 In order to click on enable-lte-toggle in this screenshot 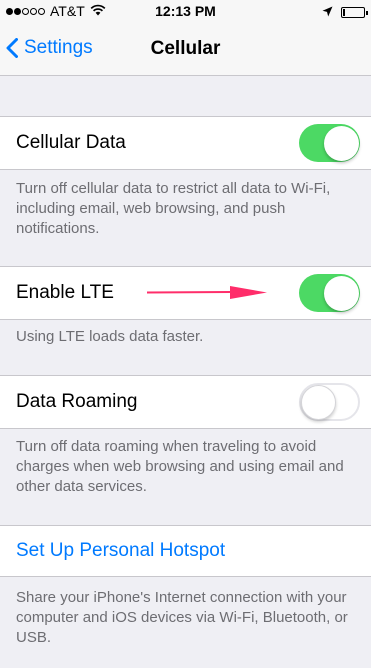, I will do `click(329, 293)`.